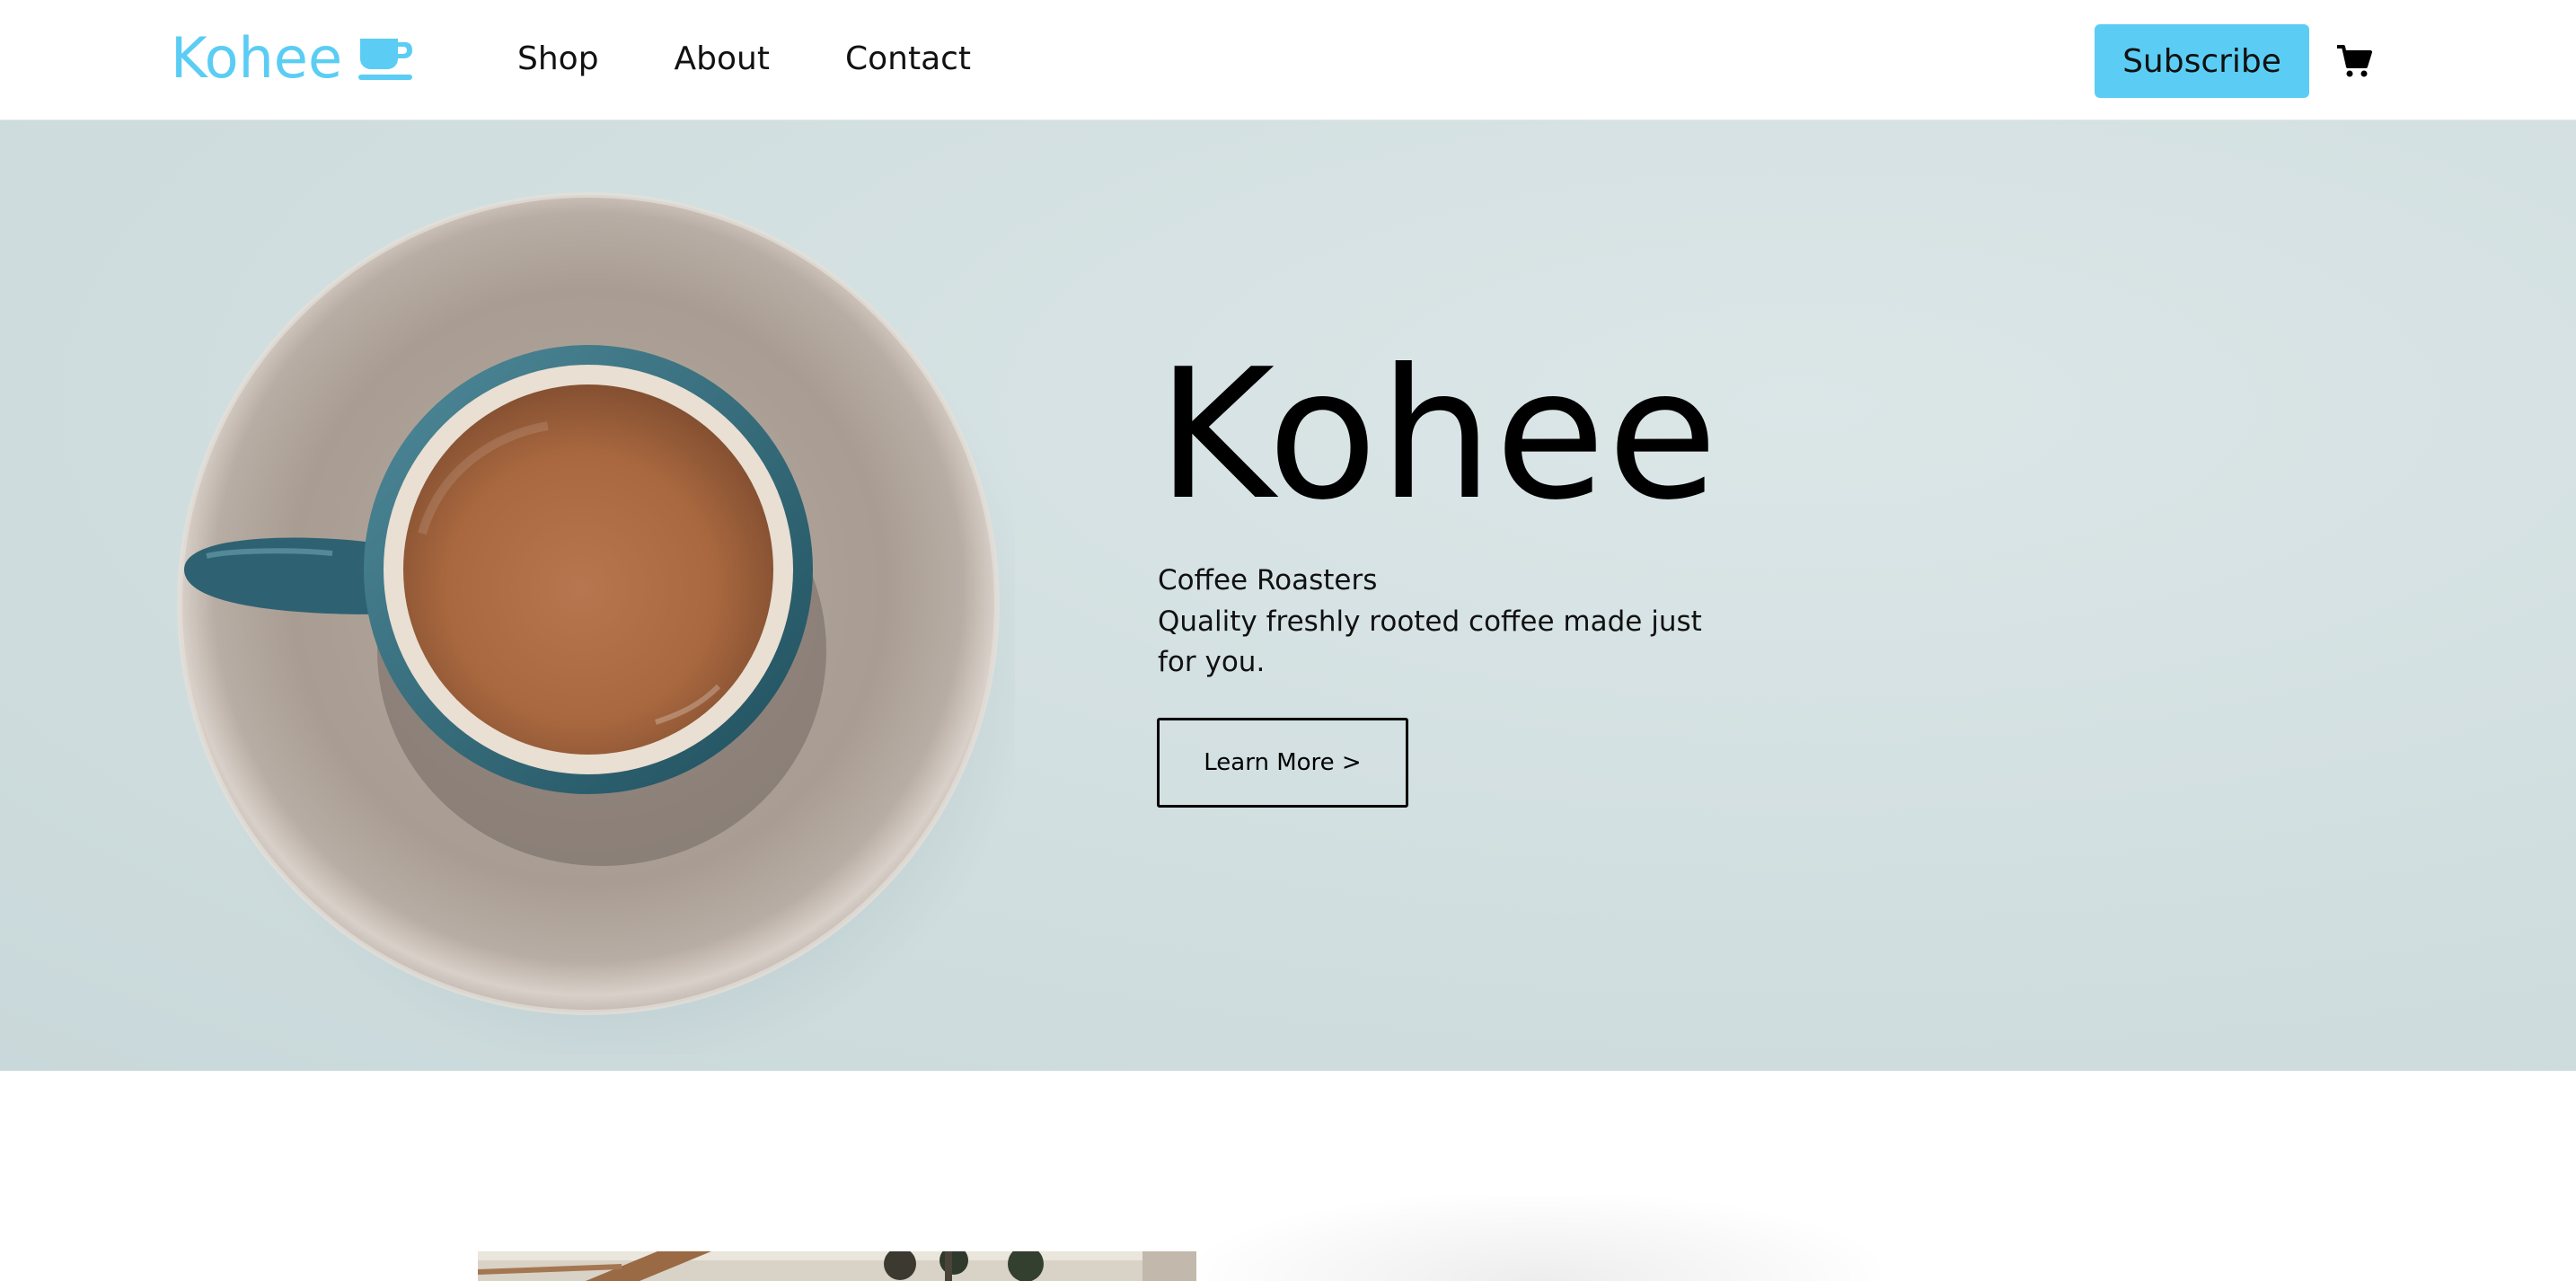 The image size is (2576, 1281). What do you see at coordinates (837, 1266) in the screenshot?
I see `coffee-shop-photo` at bounding box center [837, 1266].